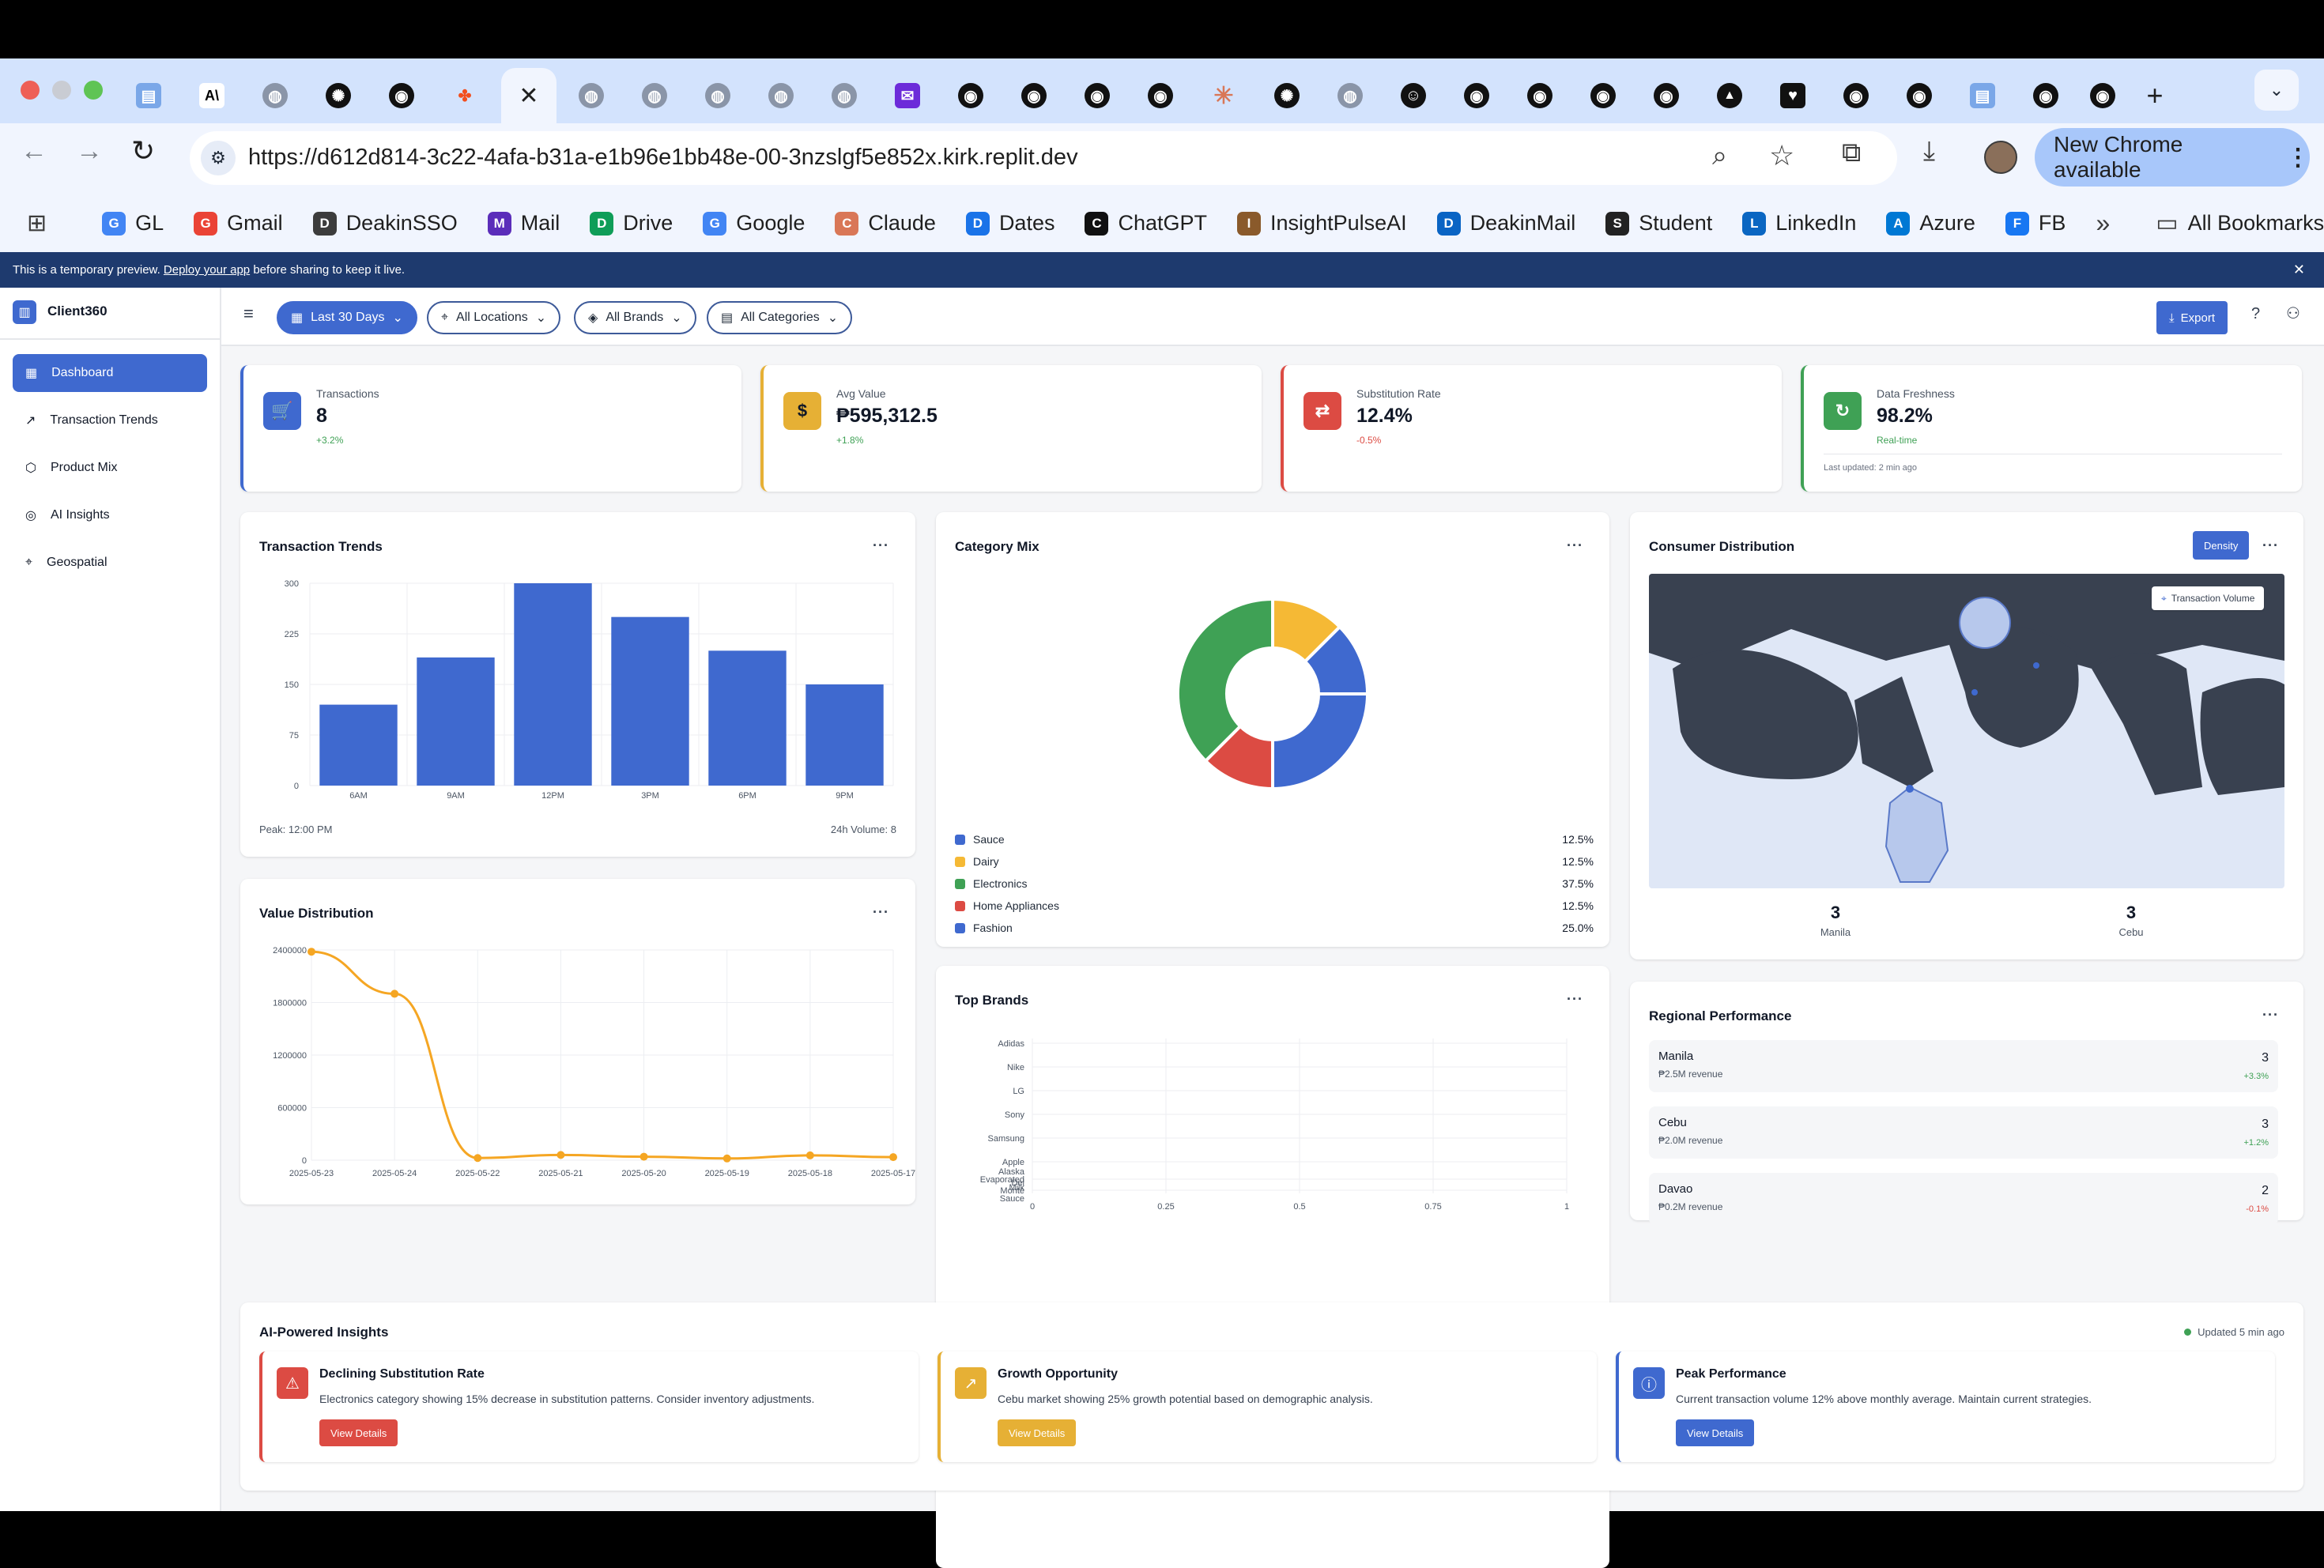  I want to click on nav-item-ai-insights: ◎ AI Insights, so click(110, 515).